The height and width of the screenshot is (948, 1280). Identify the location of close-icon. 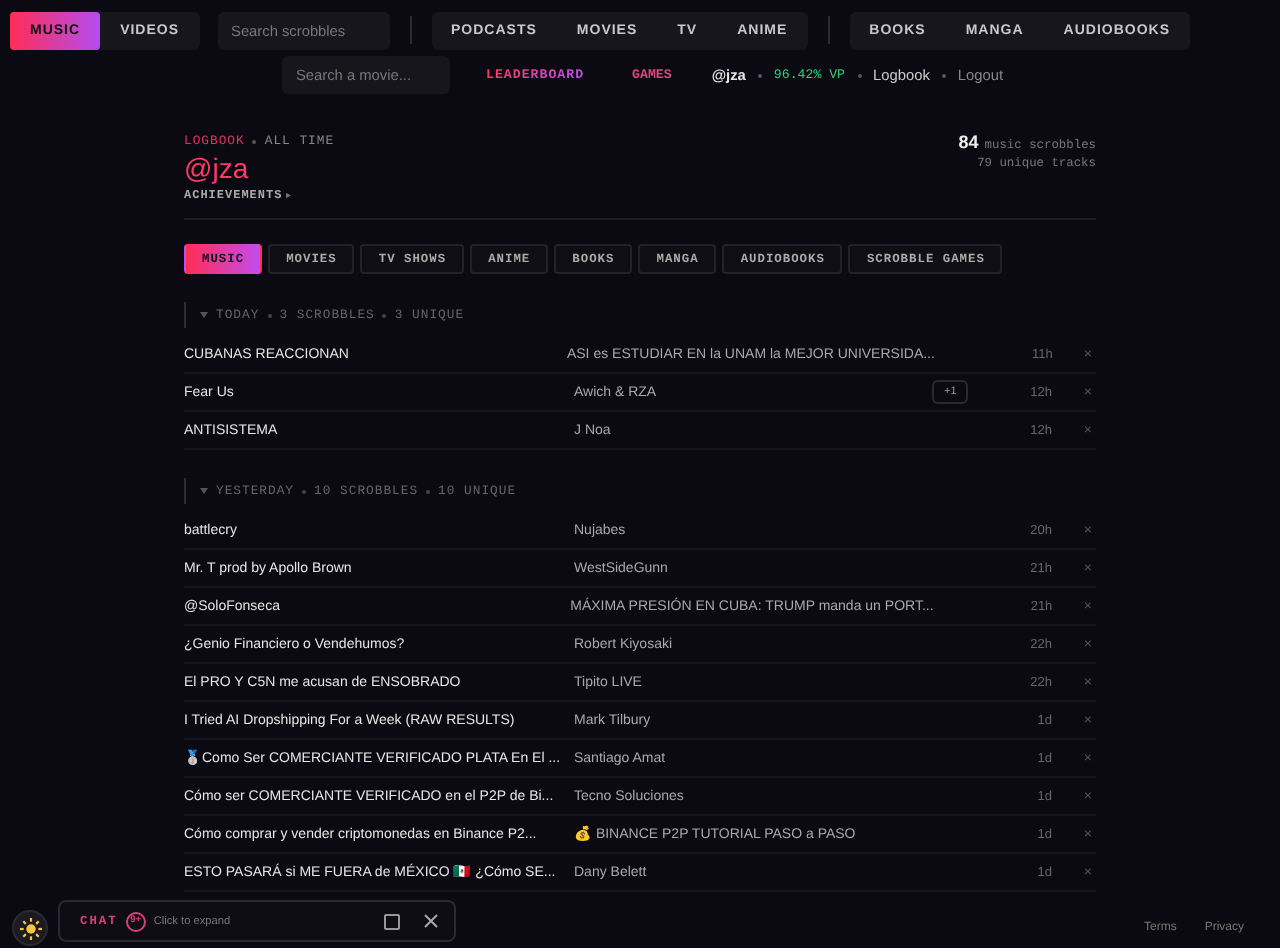
(431, 921).